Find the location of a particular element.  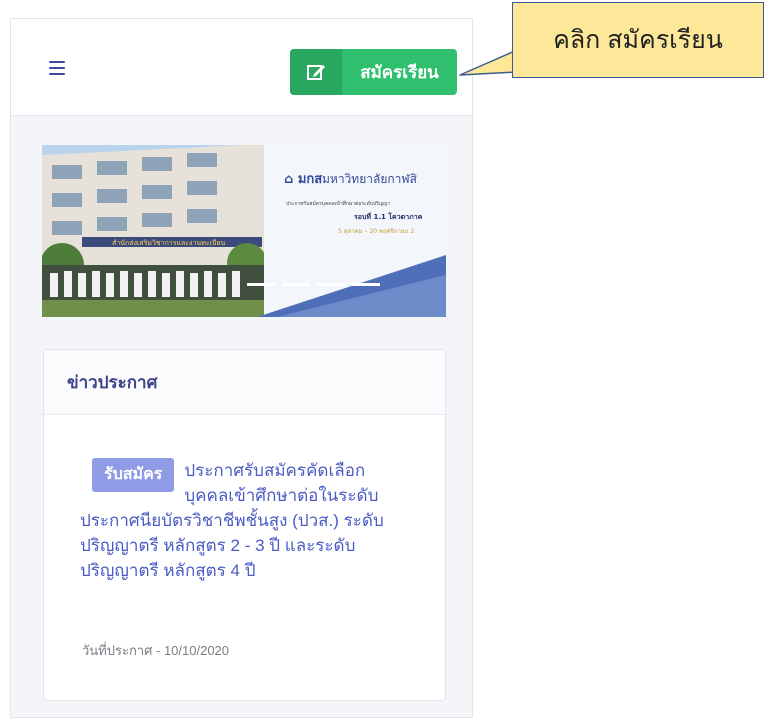

callout-text: คลิก สมัครเรียน is located at coordinates (638, 40).